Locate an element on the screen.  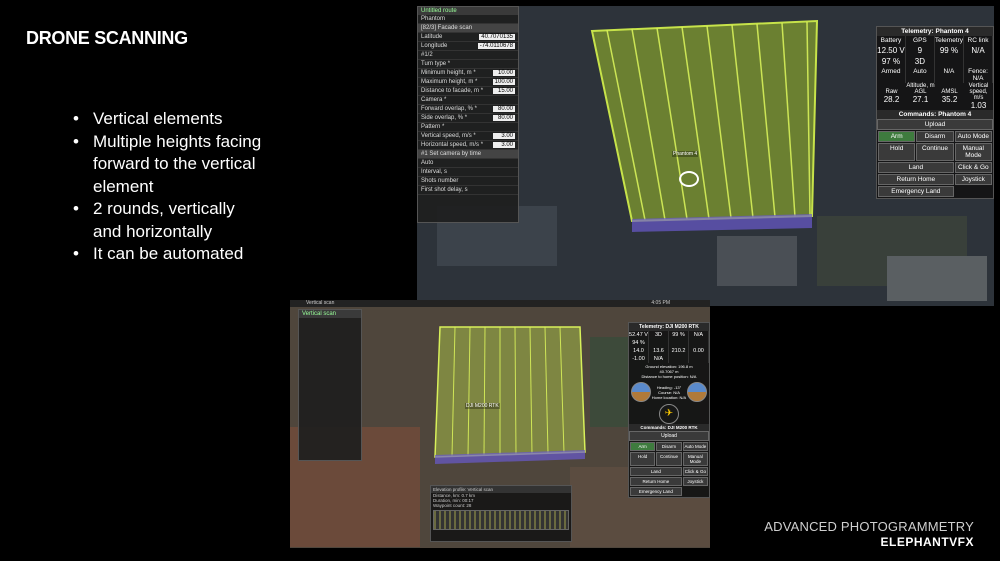
top-bar: Vertical scan 4:05 PM is located at coordinates (500, 303).